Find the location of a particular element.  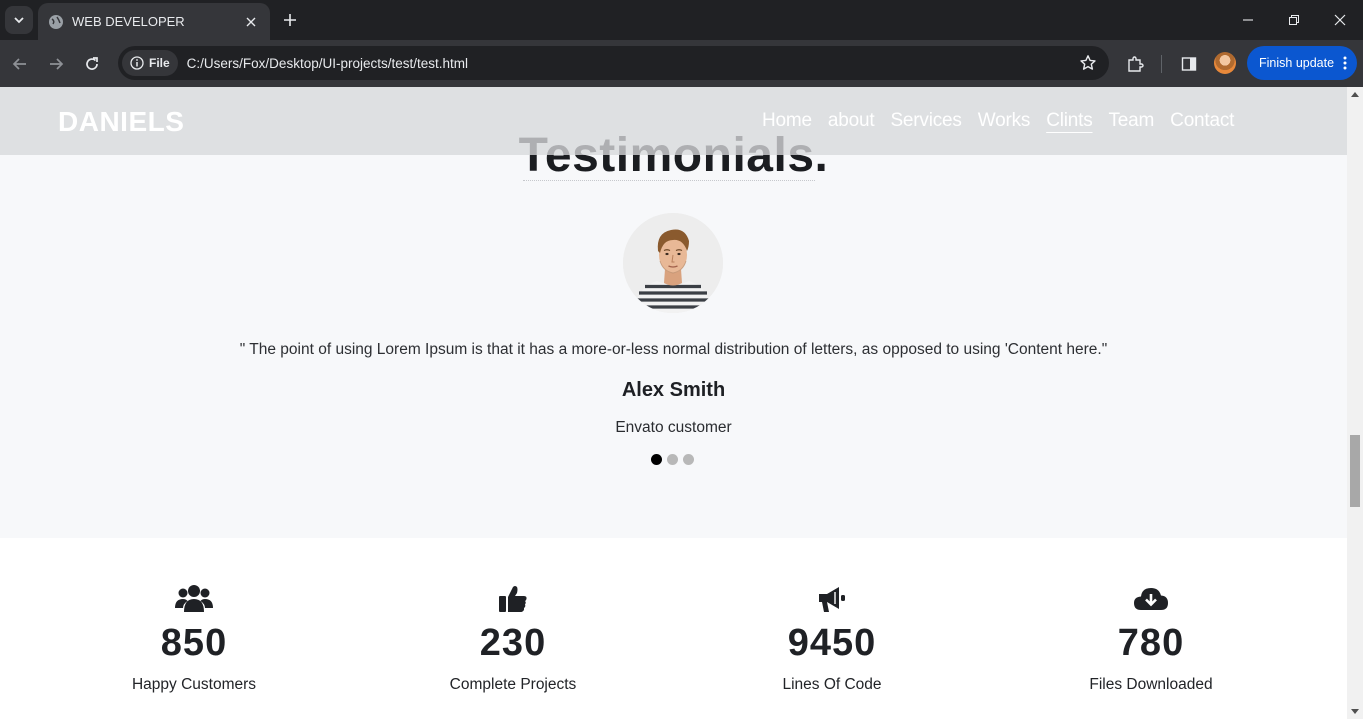

bullhorn-icon is located at coordinates (832, 599).